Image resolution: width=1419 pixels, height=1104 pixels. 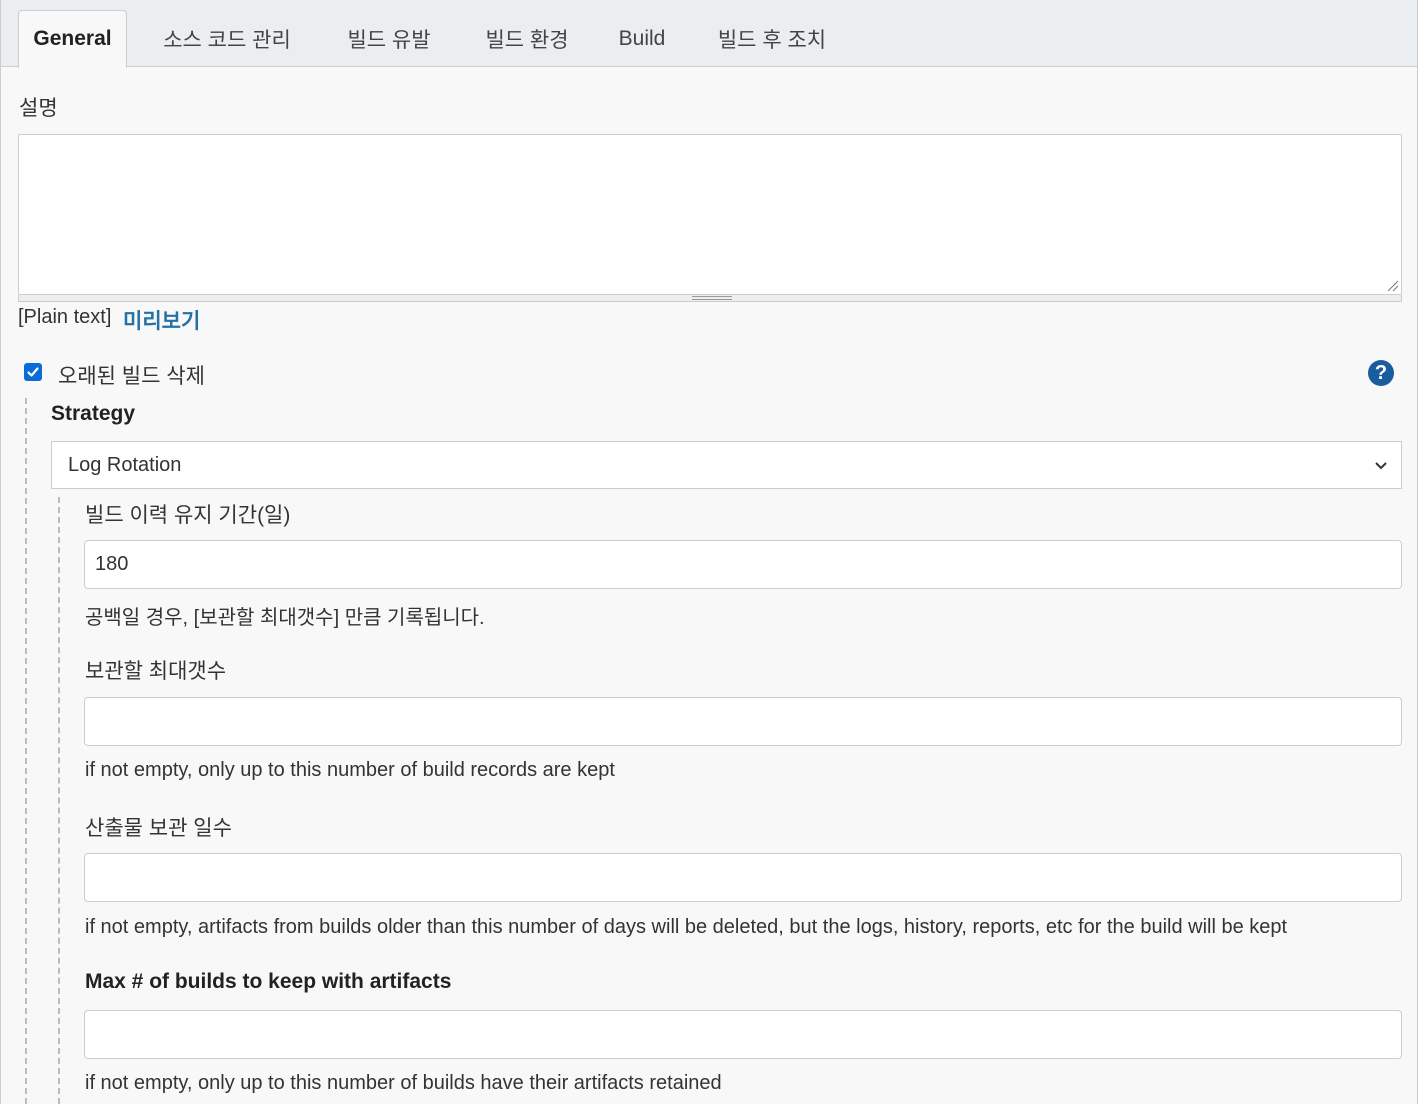 I want to click on tab-build-environment-label: 빌드 환경, so click(x=527, y=40).